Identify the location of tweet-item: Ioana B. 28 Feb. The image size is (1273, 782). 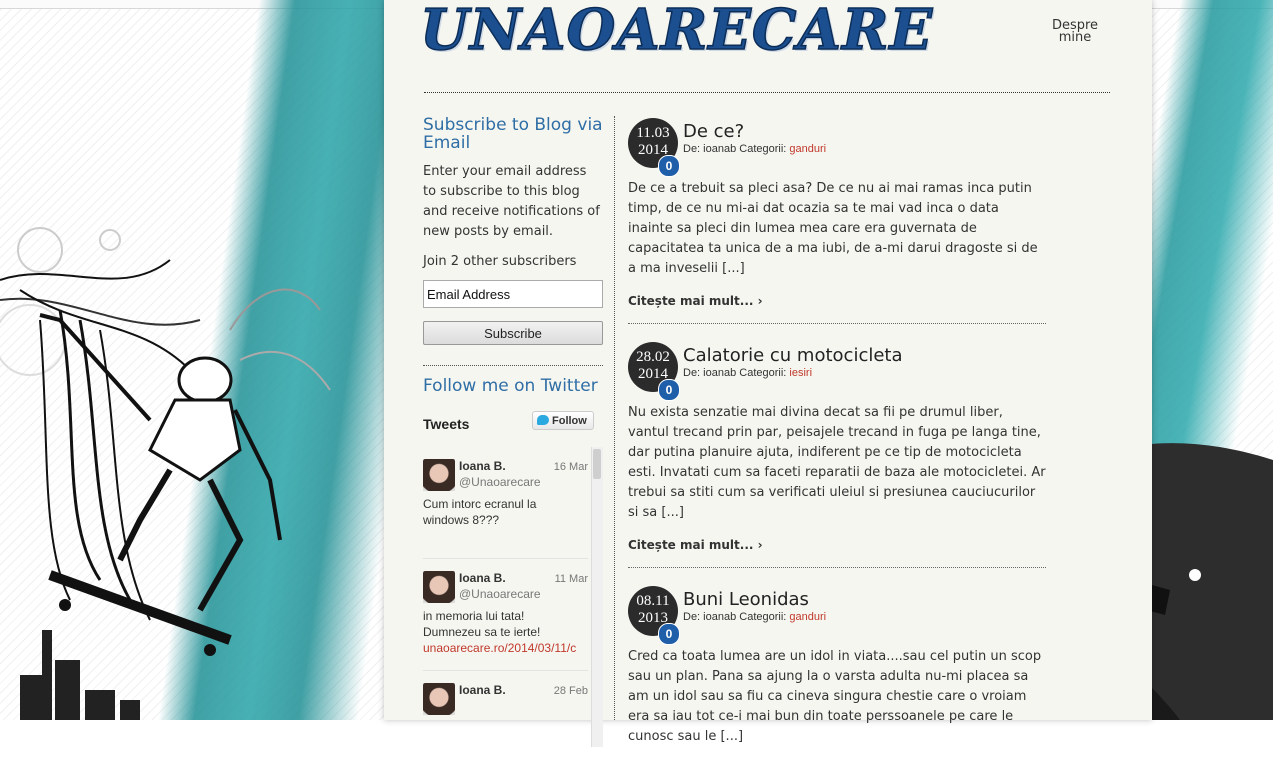
(505, 726).